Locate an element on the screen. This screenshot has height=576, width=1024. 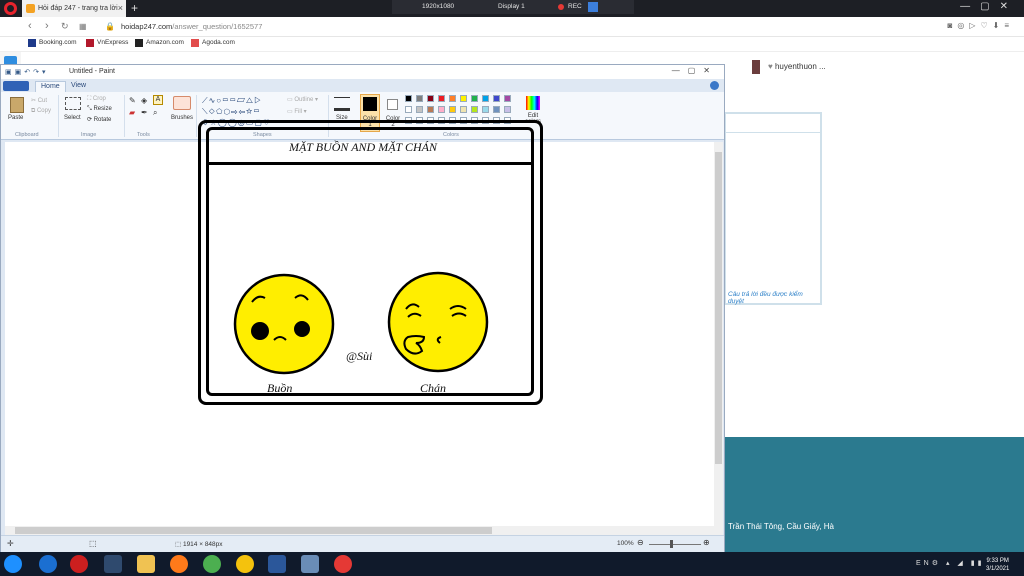
size-icon is located at coordinates (342, 104).